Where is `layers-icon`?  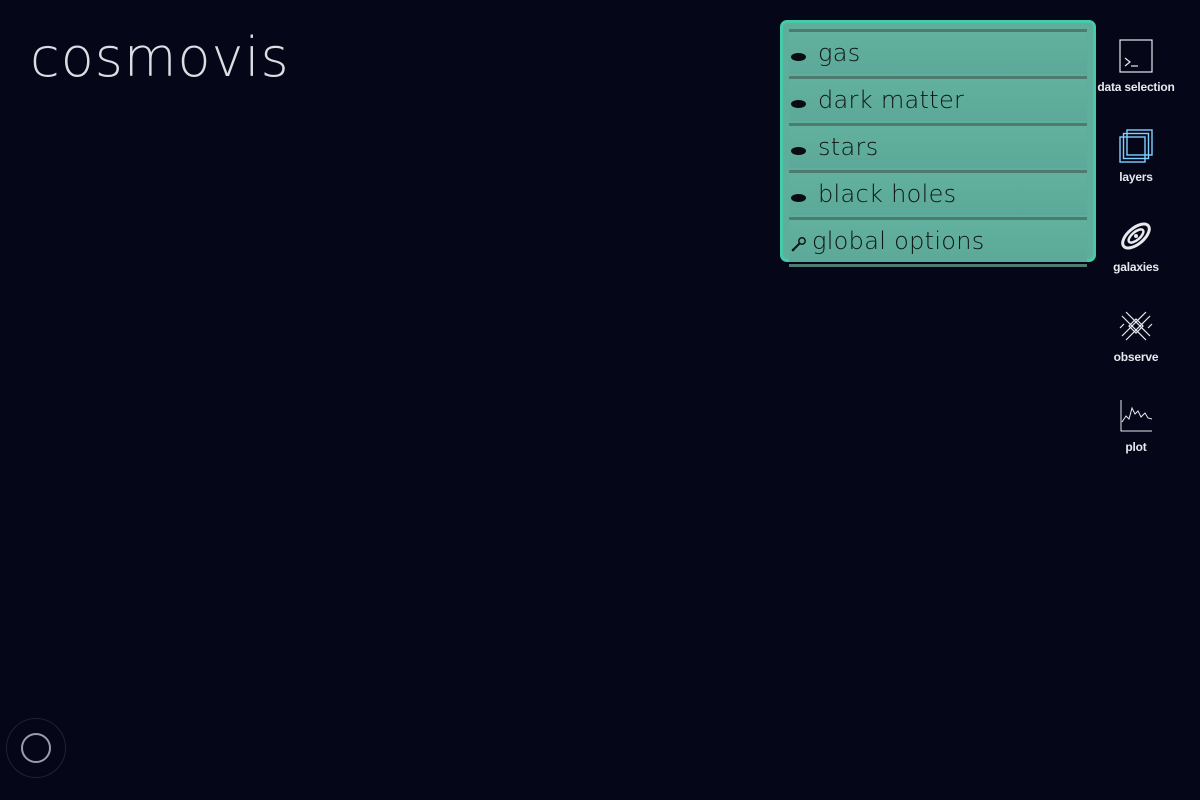 layers-icon is located at coordinates (1136, 146).